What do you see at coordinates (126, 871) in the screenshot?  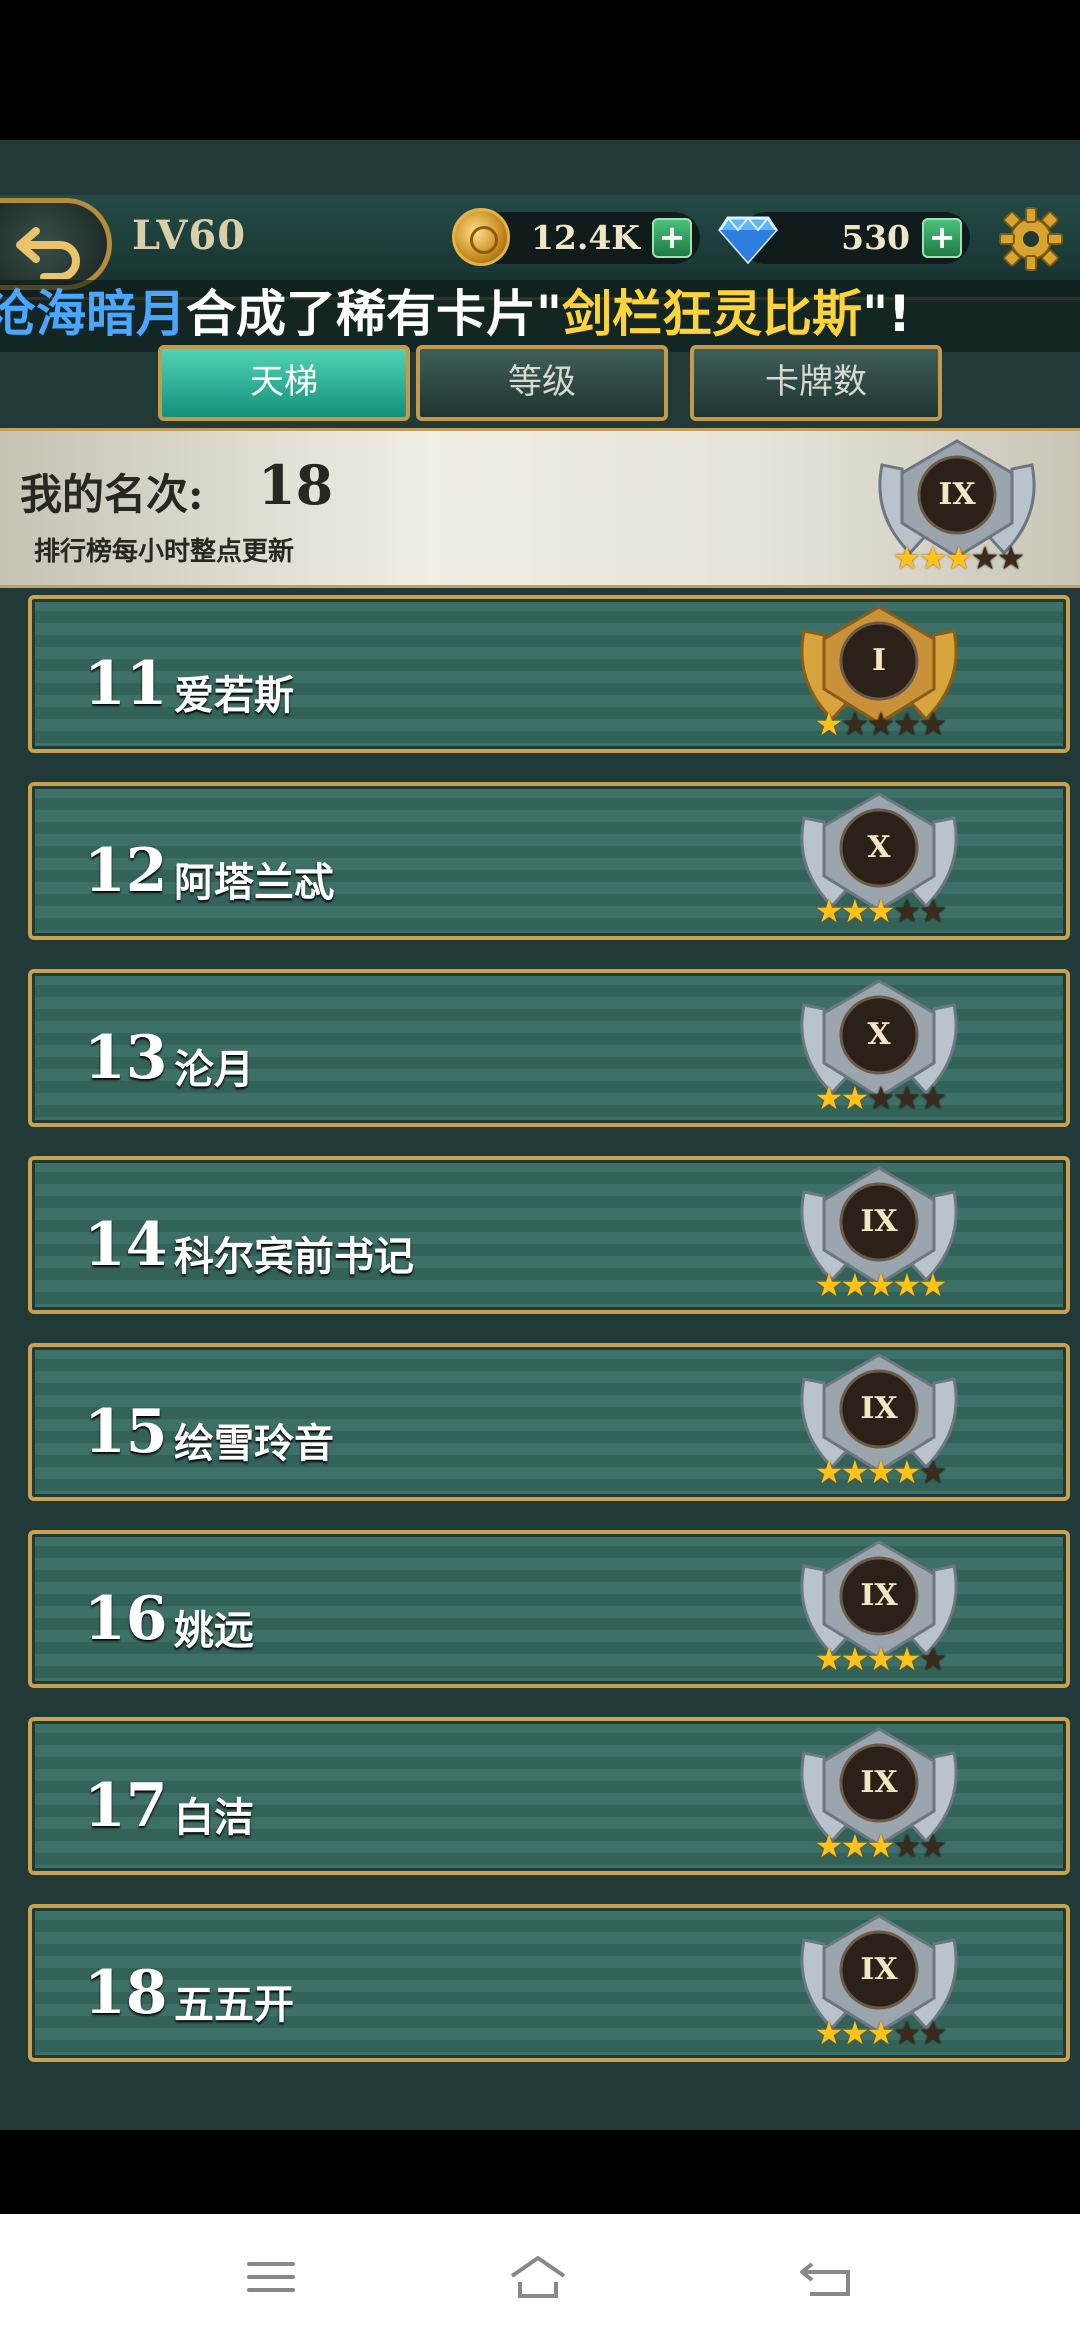 I see `row-rank: 12` at bounding box center [126, 871].